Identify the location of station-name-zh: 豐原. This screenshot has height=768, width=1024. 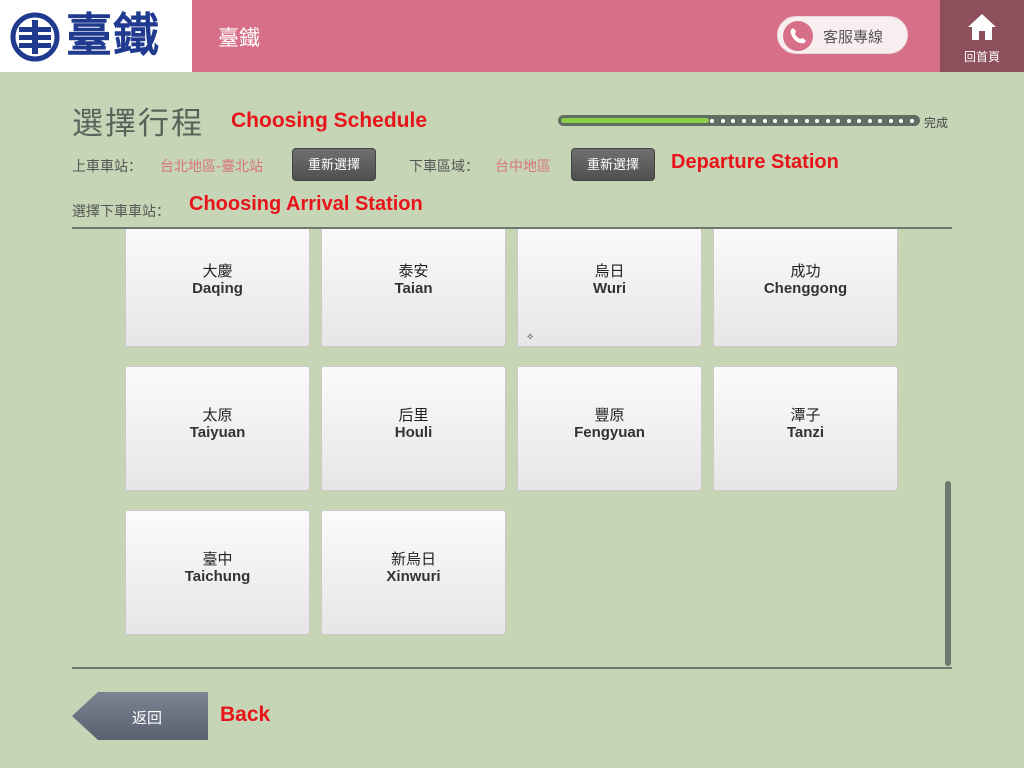
(609, 415).